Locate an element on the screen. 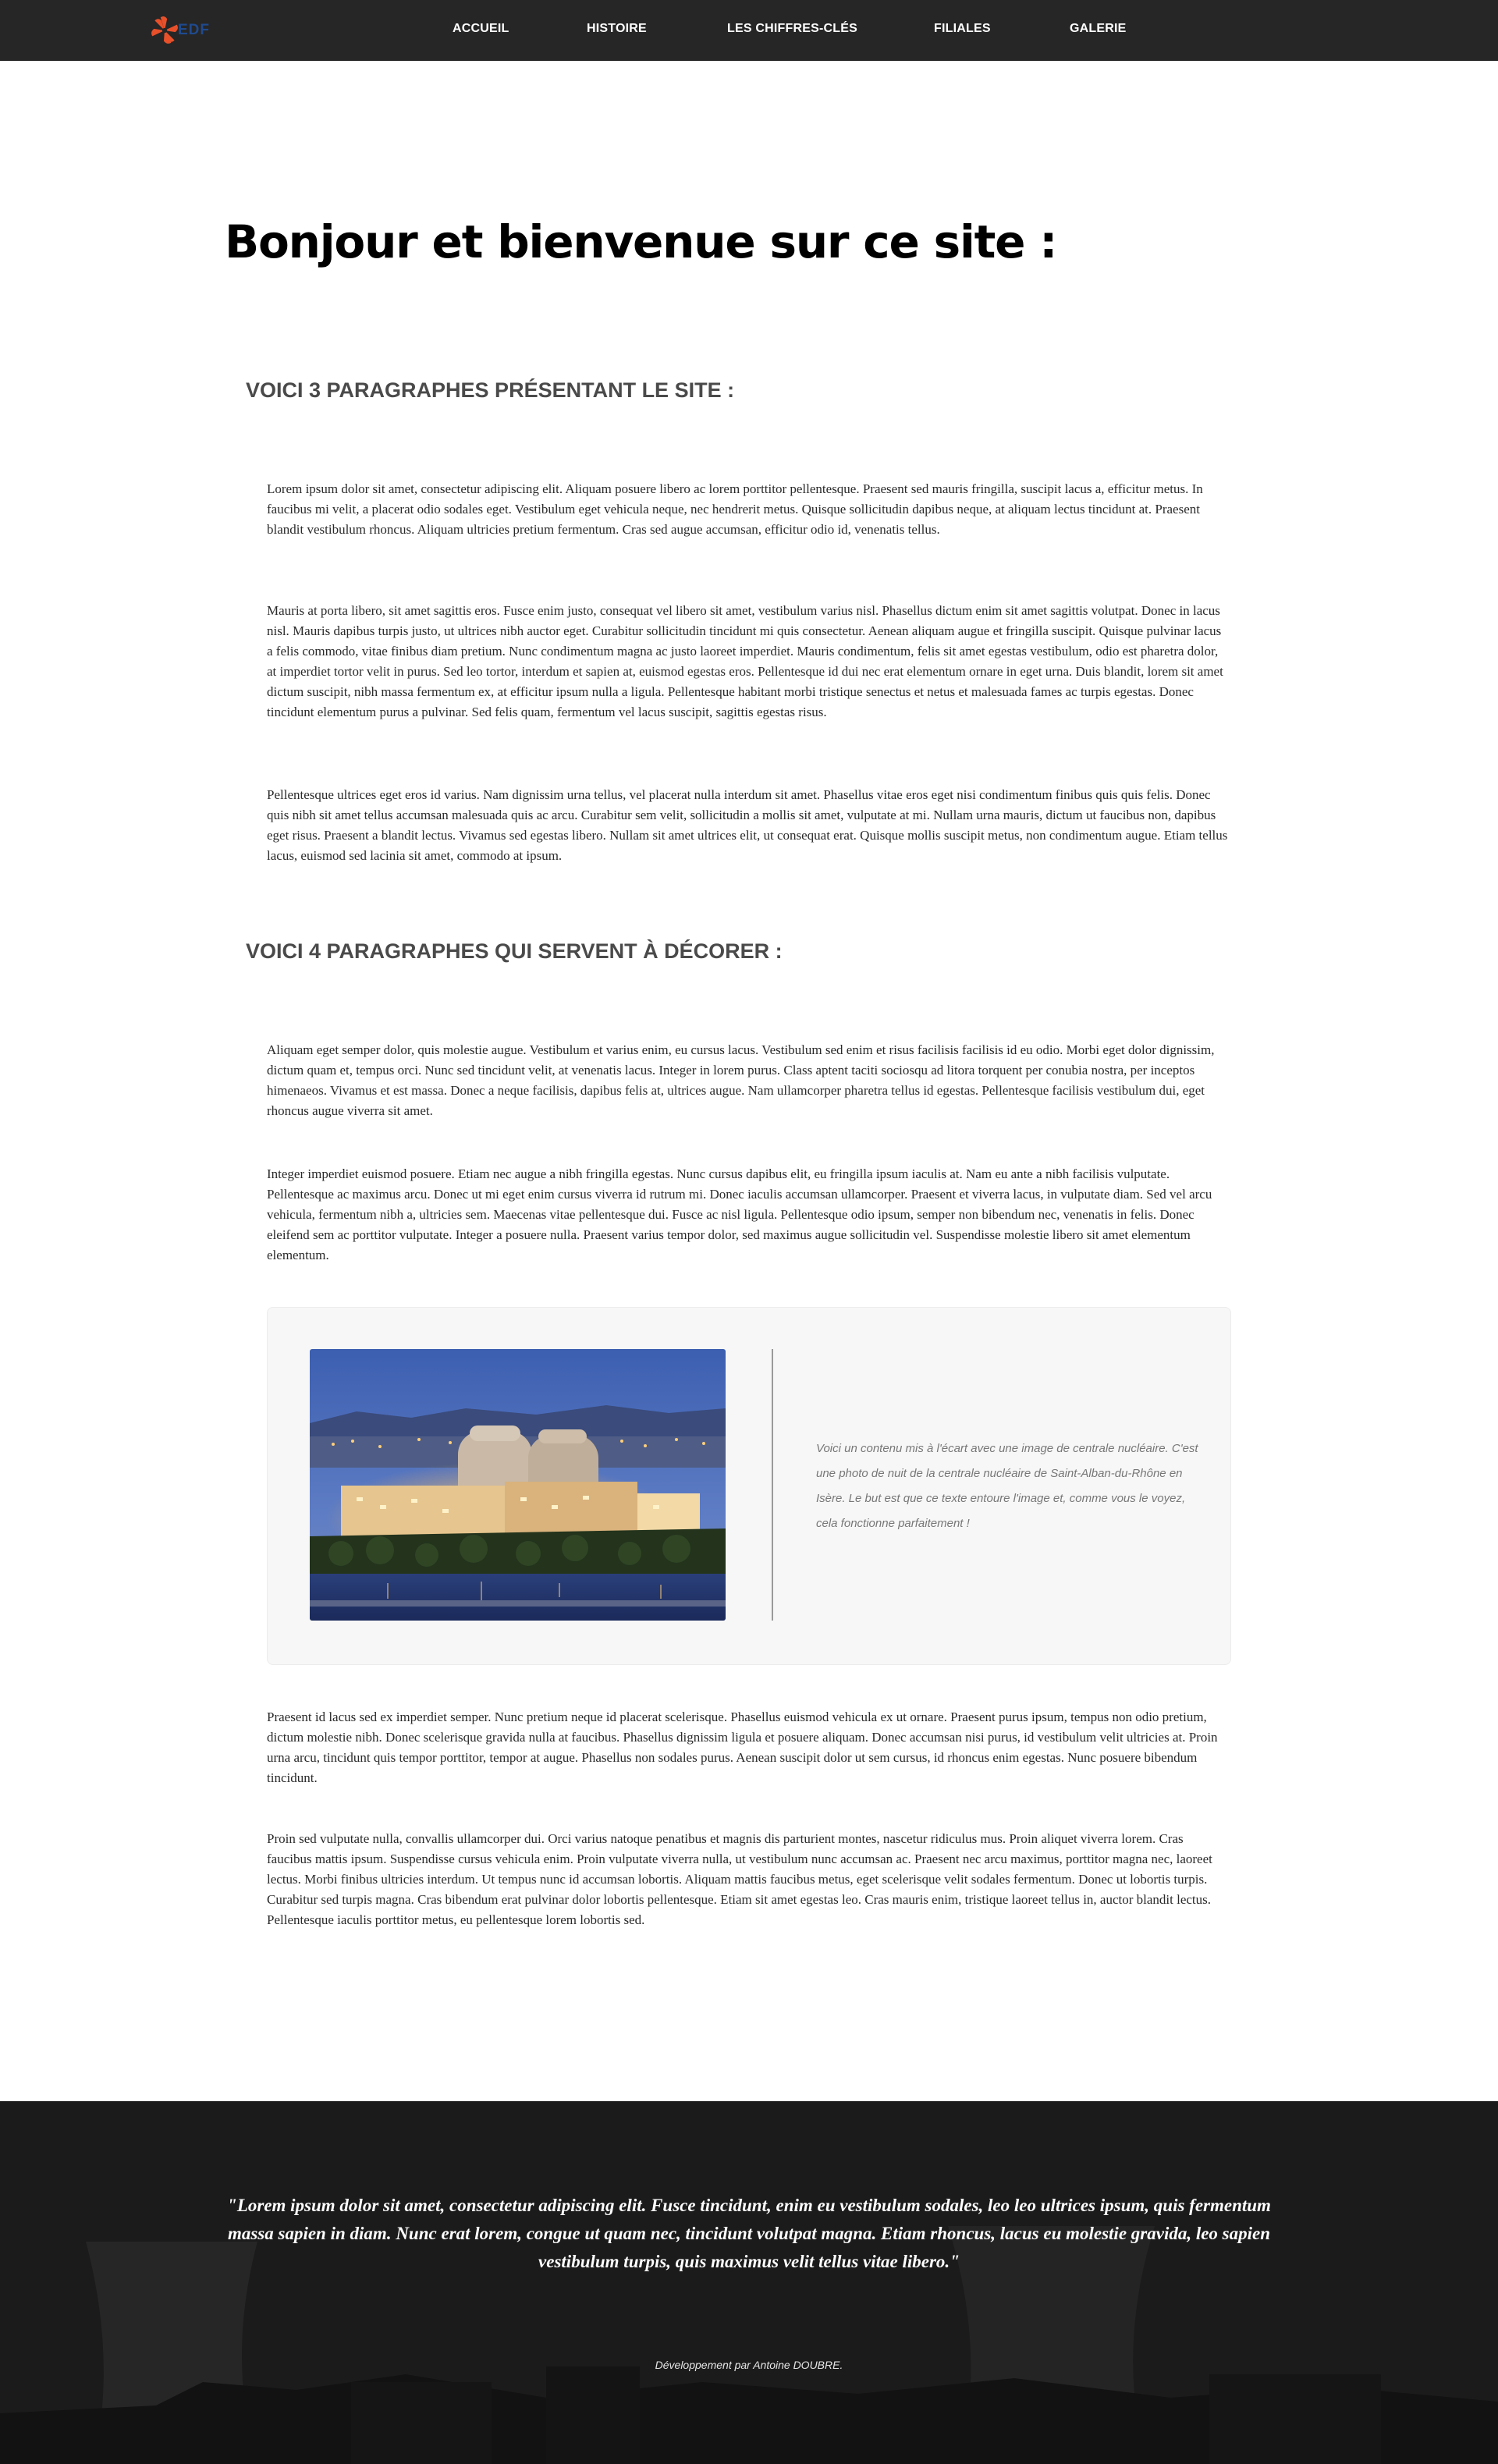 This screenshot has width=1498, height=2464. nav-link-filiales: FILIALES is located at coordinates (962, 29).